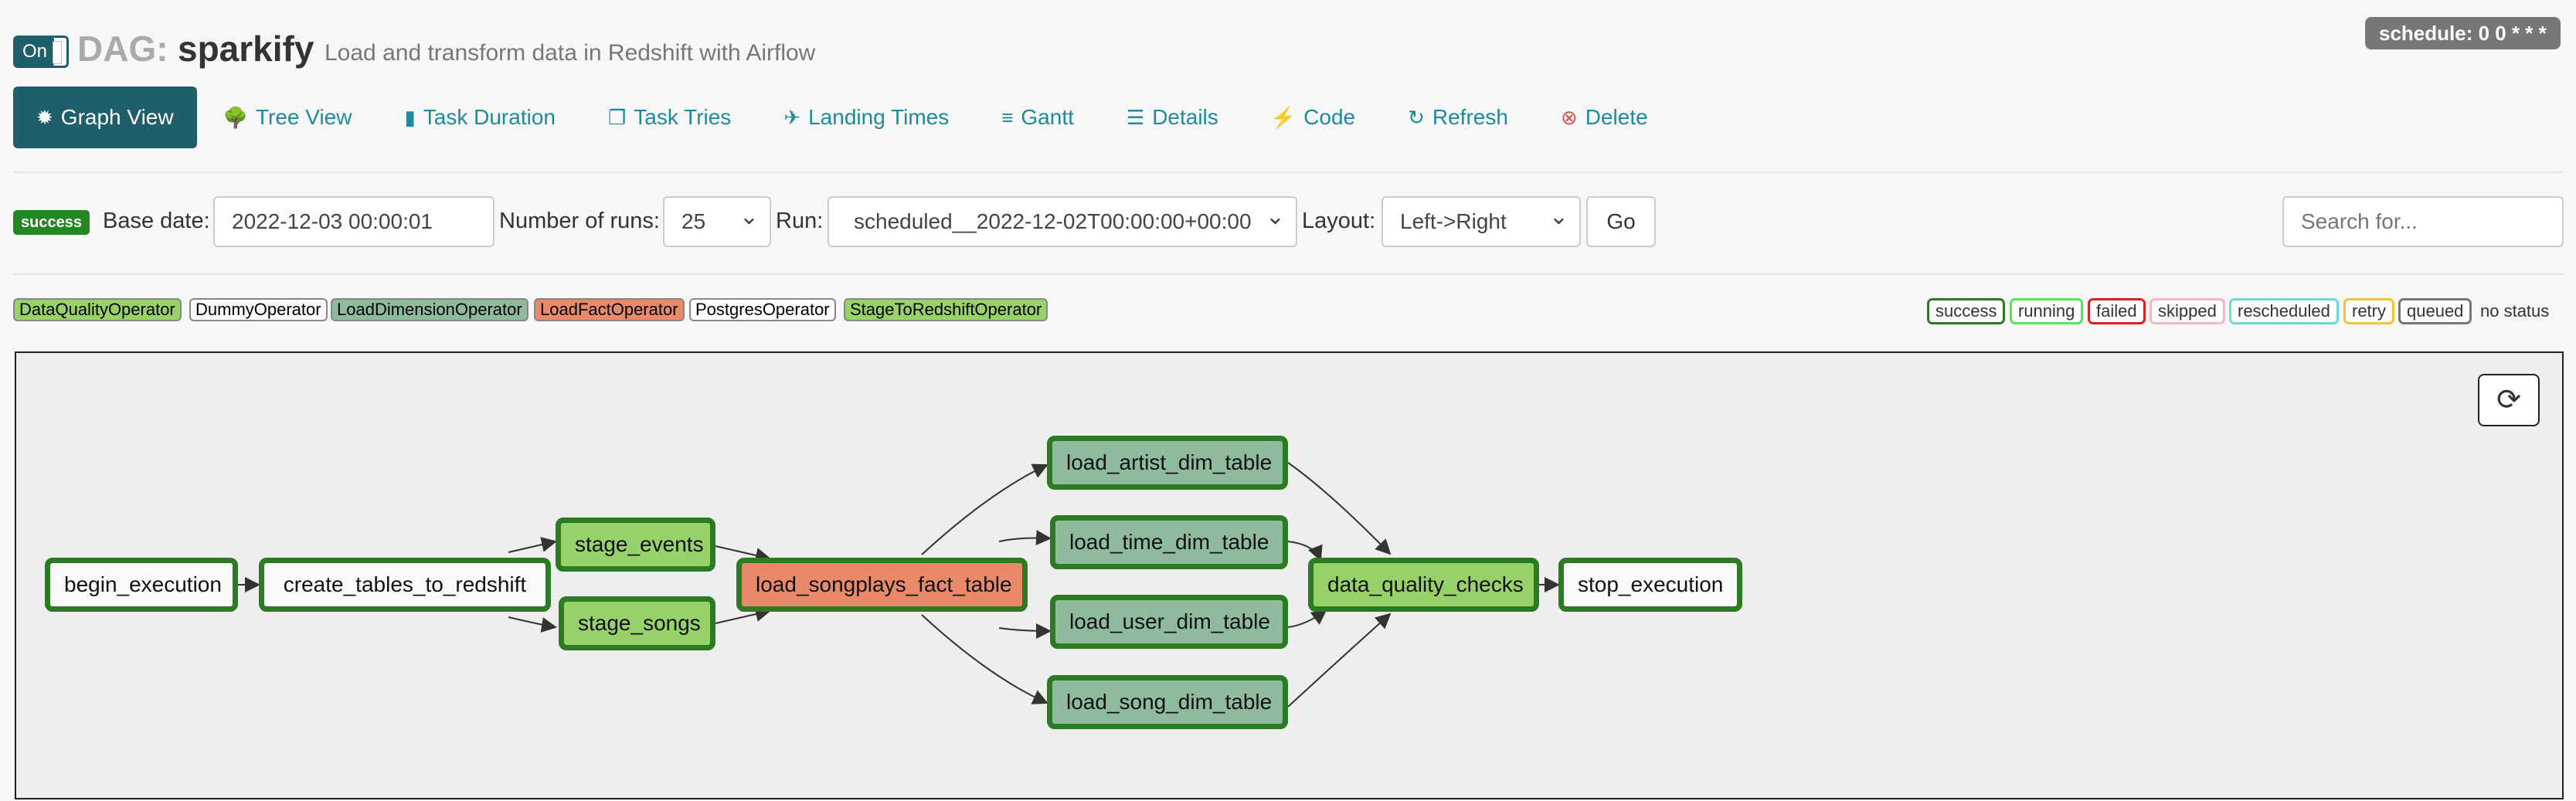 The image size is (2576, 801). I want to click on legend-state-rescheduled: rescheduled, so click(2284, 311).